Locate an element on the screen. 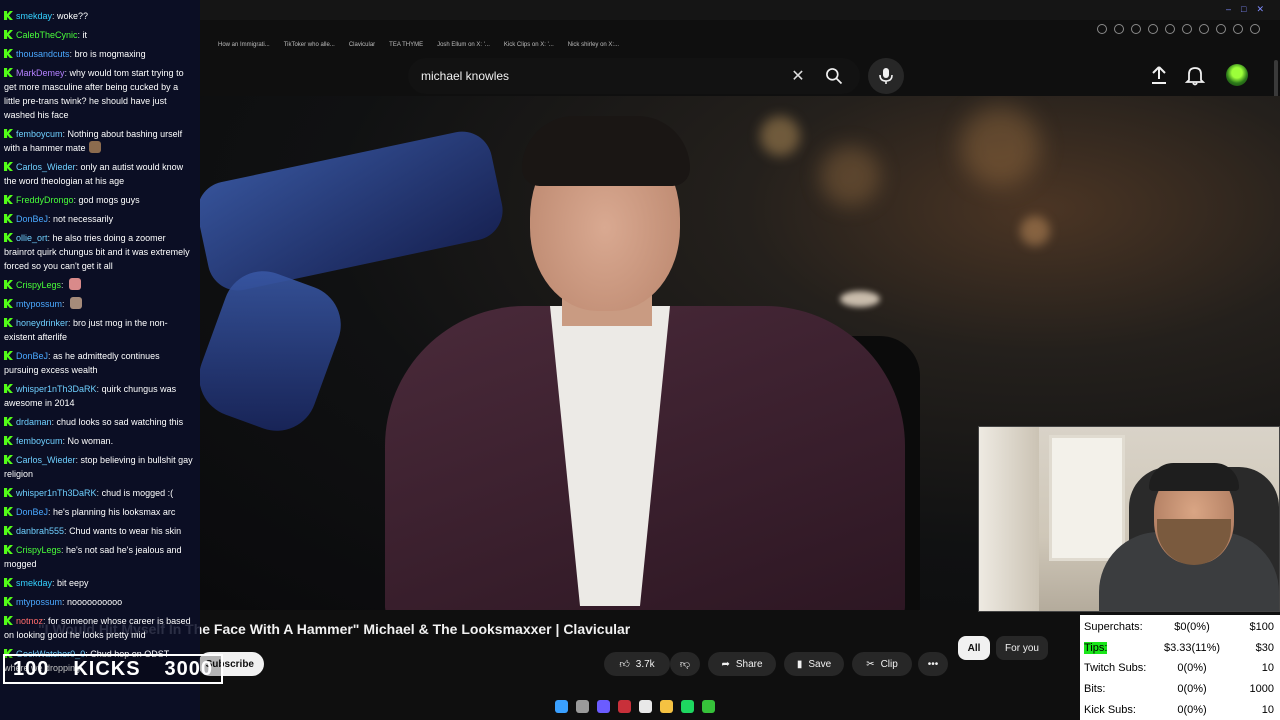 The image size is (1280, 720). stats-row: Twitch Subs: 0(0%) 10 is located at coordinates (1180, 669).